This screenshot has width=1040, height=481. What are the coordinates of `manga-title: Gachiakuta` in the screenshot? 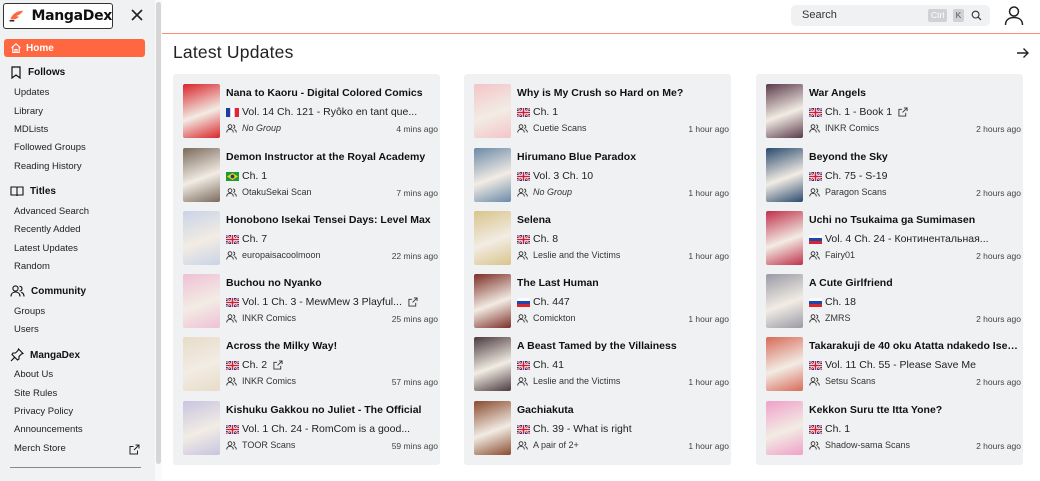 It's located at (622, 410).